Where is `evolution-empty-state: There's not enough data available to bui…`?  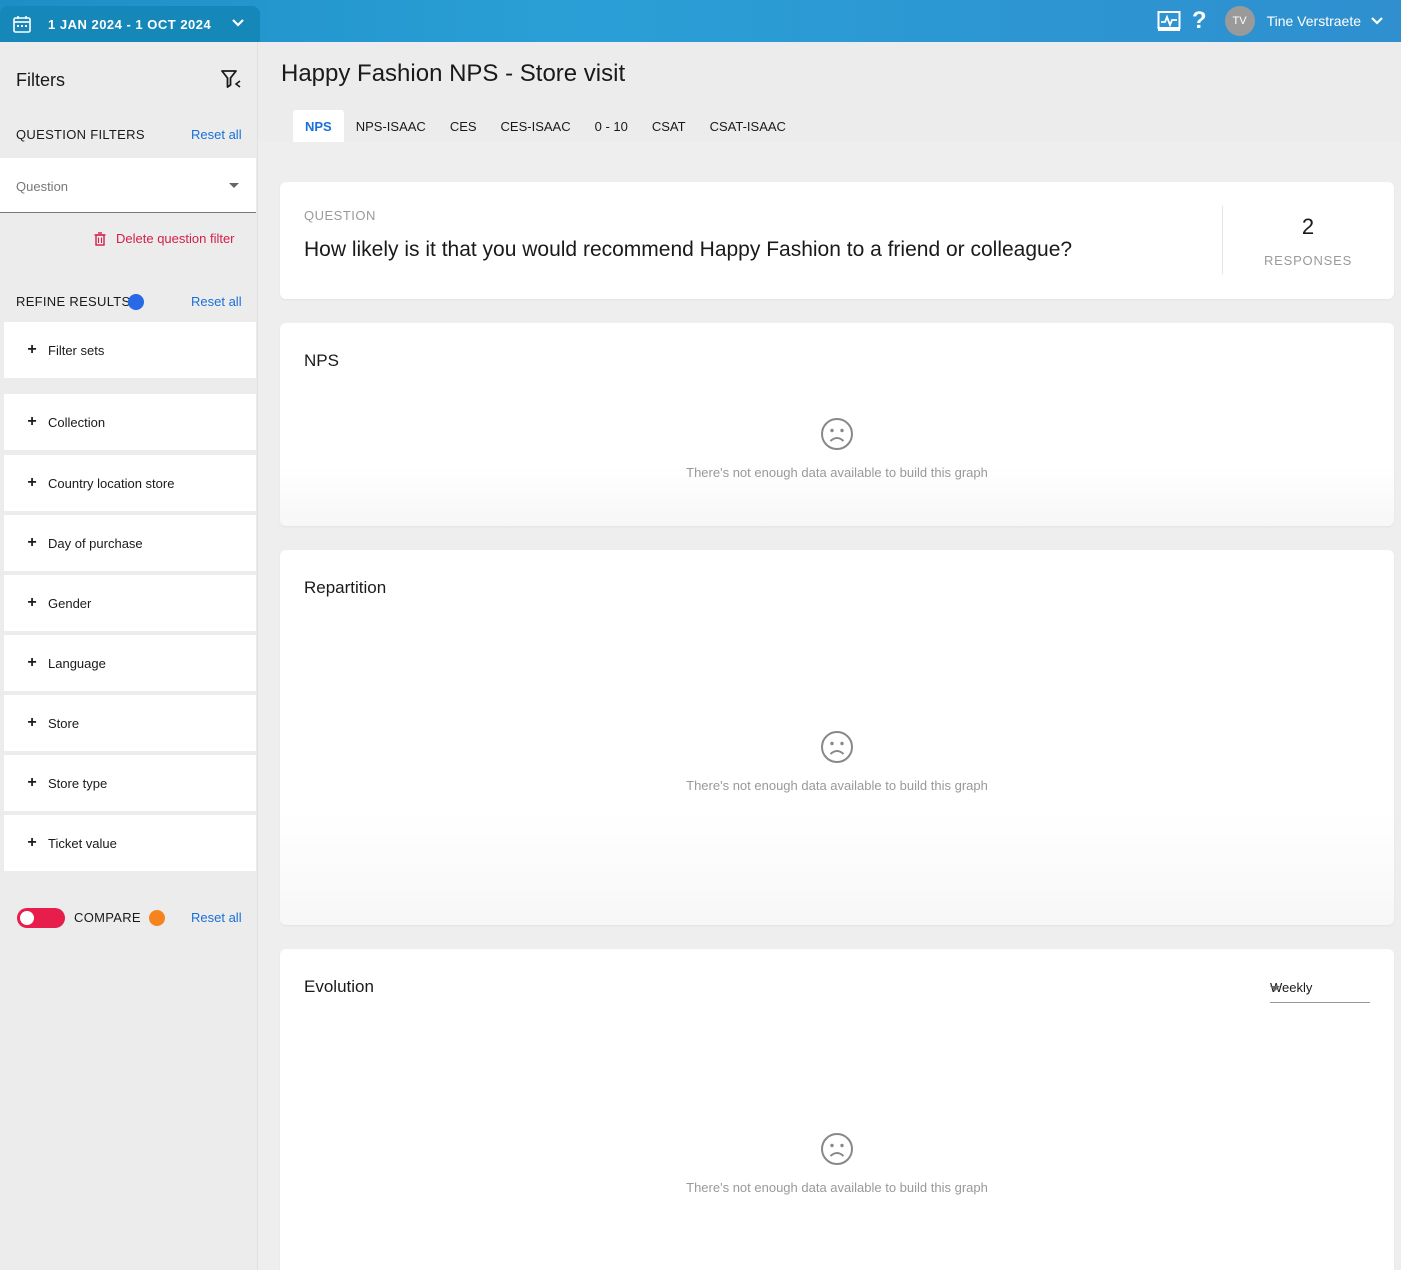 evolution-empty-state: There's not enough data available to bui… is located at coordinates (837, 1163).